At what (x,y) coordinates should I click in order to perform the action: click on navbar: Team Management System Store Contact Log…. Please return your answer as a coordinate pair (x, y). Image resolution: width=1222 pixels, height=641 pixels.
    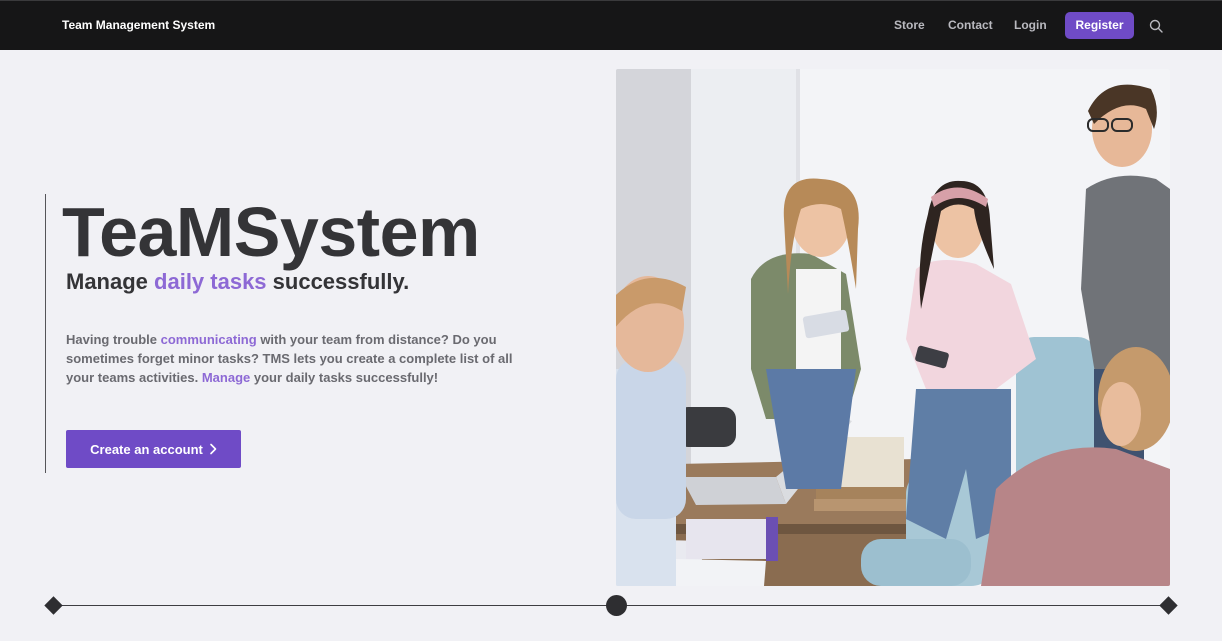
    Looking at the image, I should click on (611, 25).